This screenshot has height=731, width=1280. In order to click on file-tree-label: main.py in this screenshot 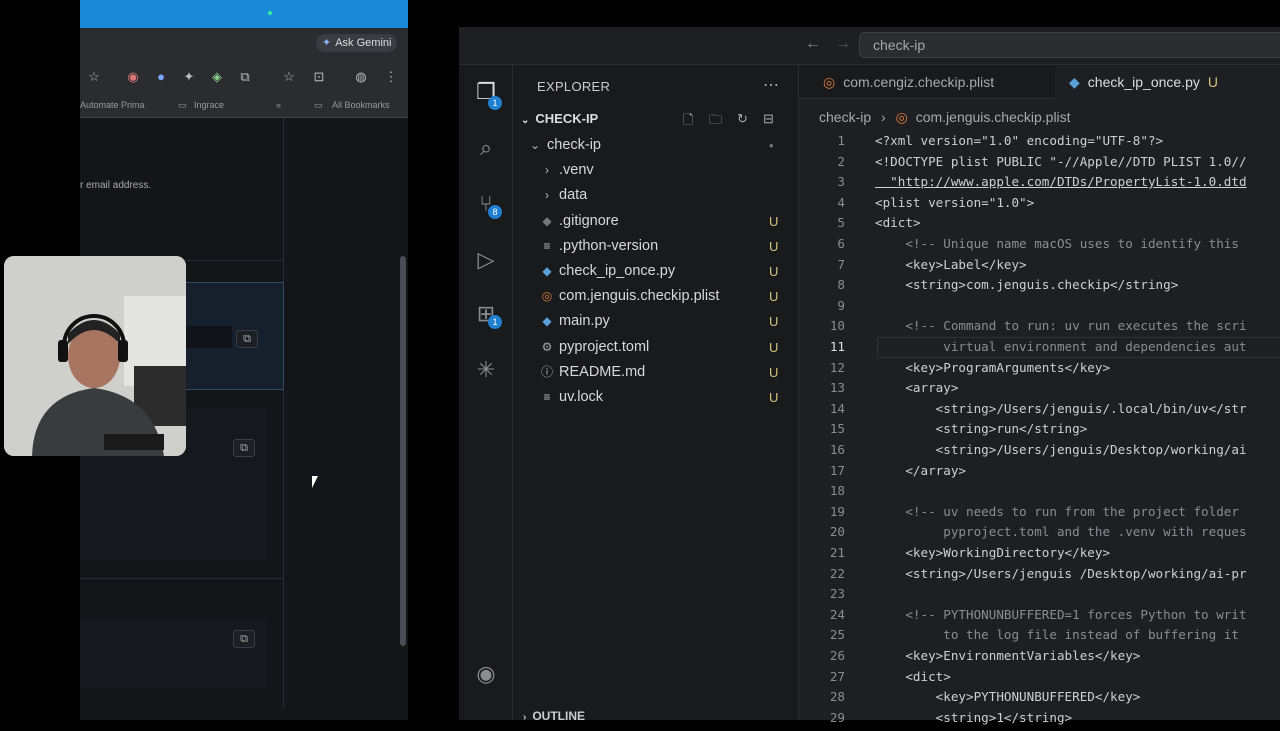, I will do `click(584, 321)`.